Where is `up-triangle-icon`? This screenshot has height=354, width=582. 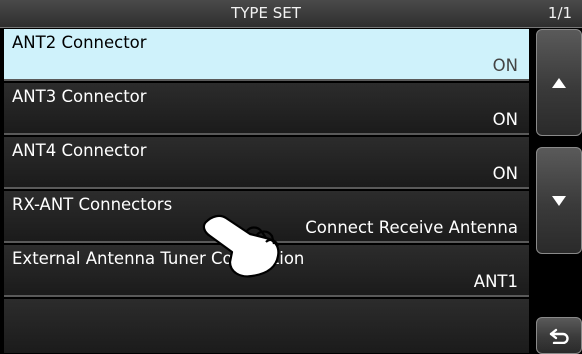
up-triangle-icon is located at coordinates (559, 82).